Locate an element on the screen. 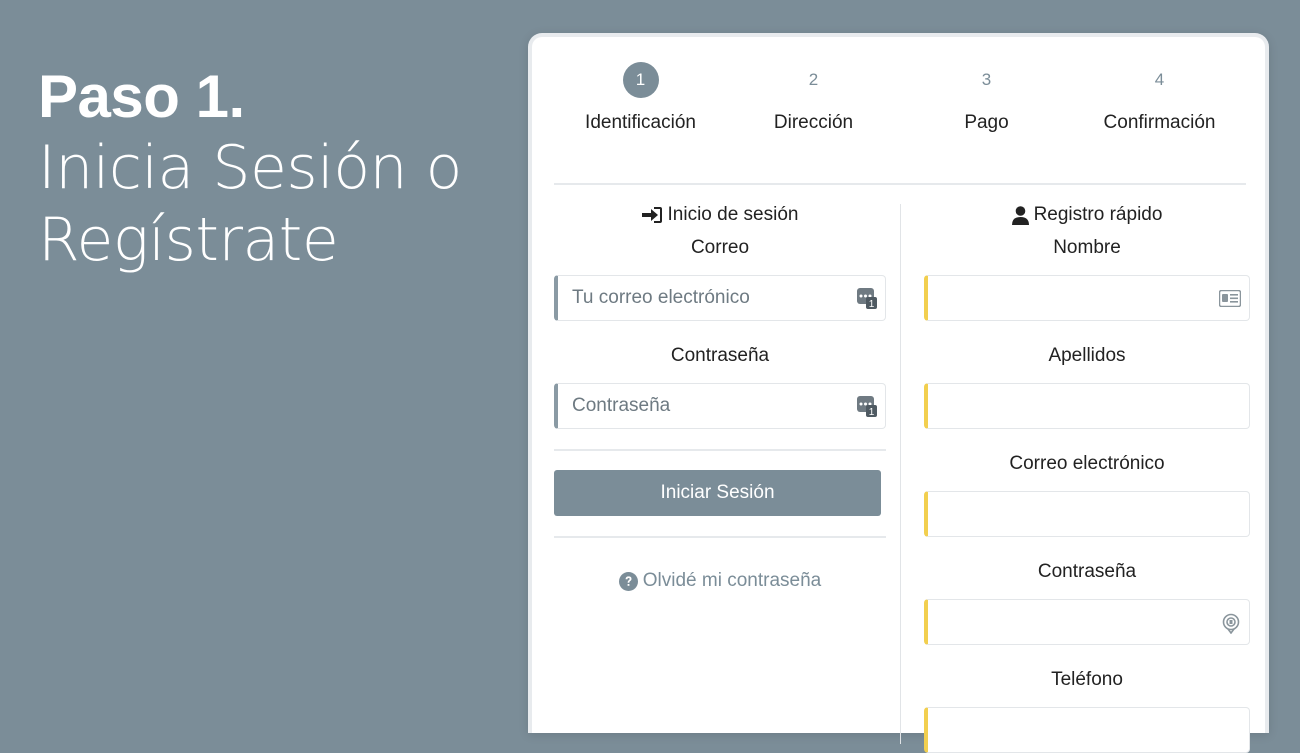 This screenshot has width=1300, height=753. step-label: Confirmación is located at coordinates (1159, 122).